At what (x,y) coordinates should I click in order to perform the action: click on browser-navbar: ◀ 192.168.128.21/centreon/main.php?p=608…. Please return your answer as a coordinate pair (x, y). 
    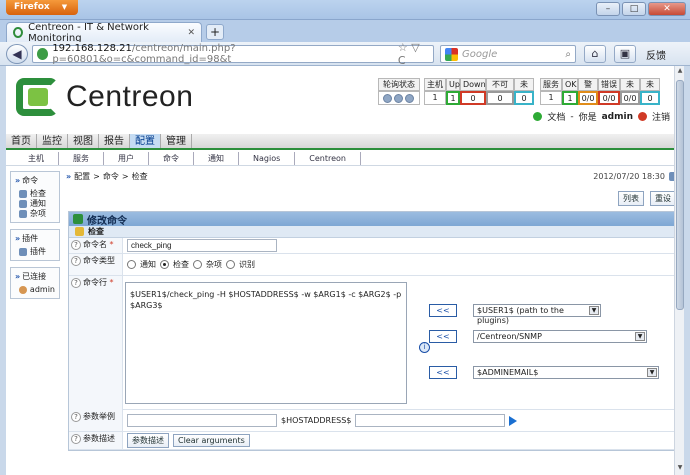
    Looking at the image, I should click on (345, 54).